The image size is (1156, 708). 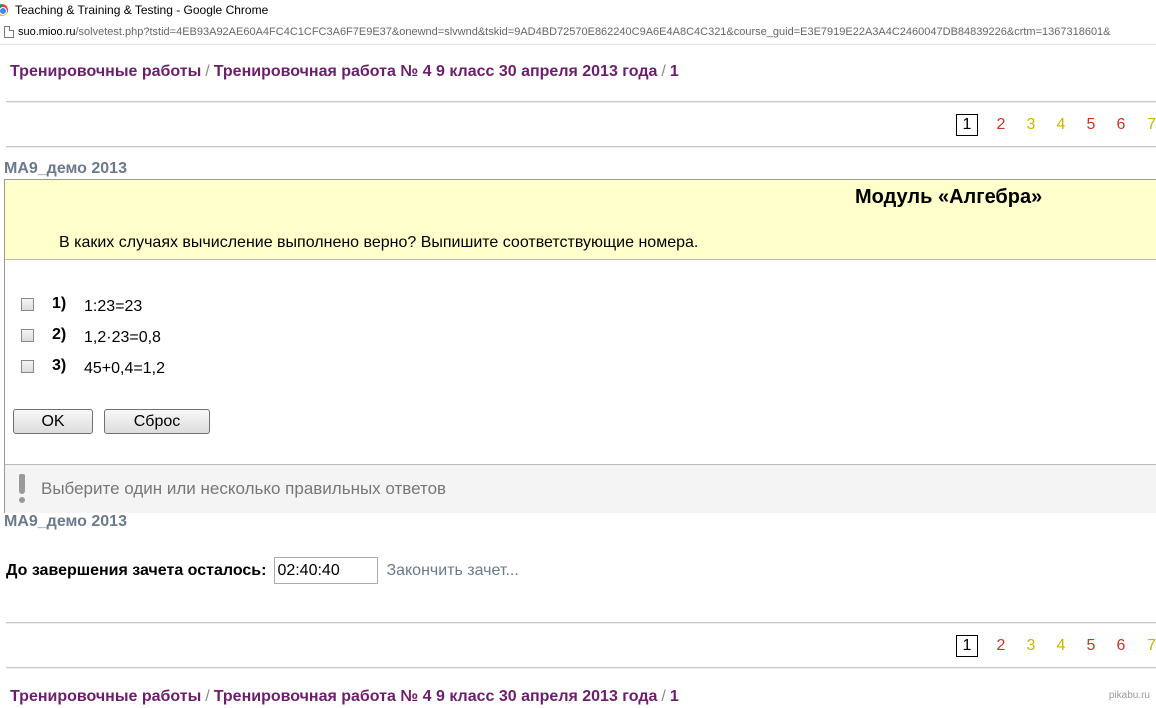 What do you see at coordinates (113, 306) in the screenshot?
I see `option-text: 1:23=23` at bounding box center [113, 306].